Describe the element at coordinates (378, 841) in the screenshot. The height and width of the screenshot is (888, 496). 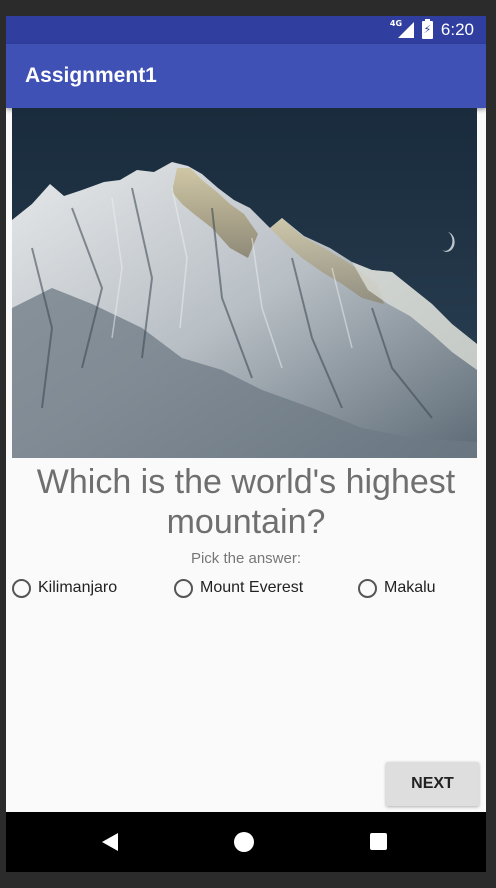
I see `recents-icon` at that location.